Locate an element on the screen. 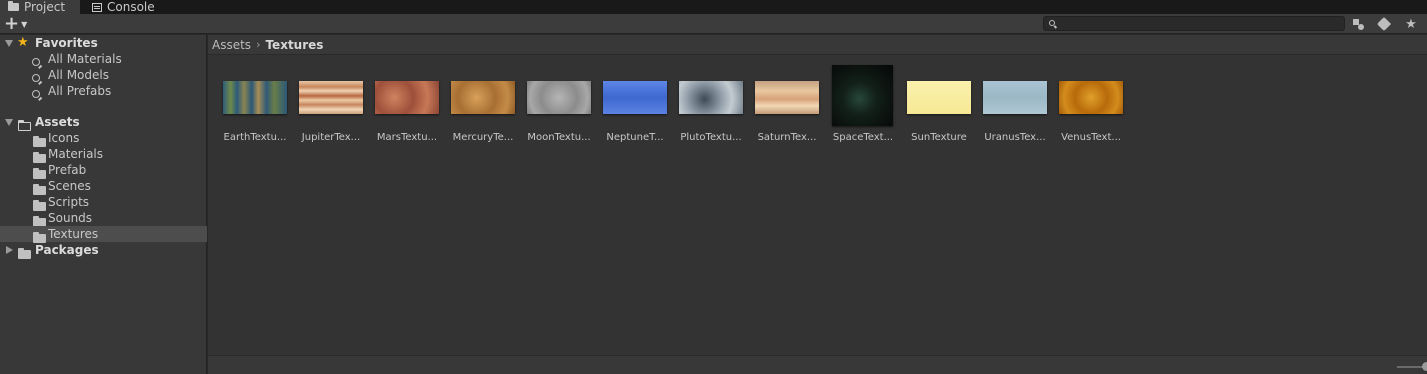 This screenshot has width=1427, height=374. window-tab-bar: Project Console is located at coordinates (713, 7).